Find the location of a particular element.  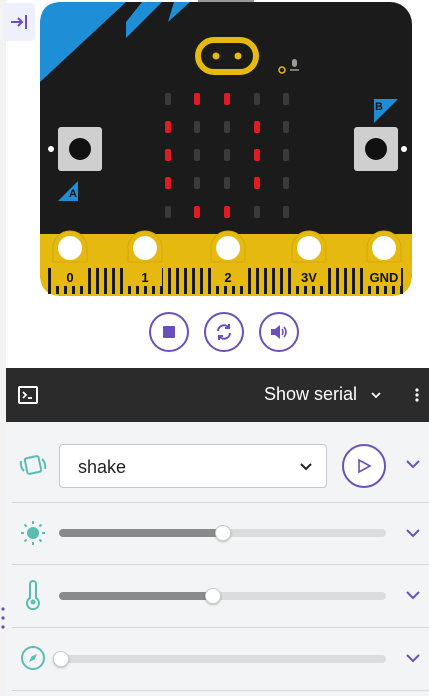

compass-slider-thumb is located at coordinates (61, 659).